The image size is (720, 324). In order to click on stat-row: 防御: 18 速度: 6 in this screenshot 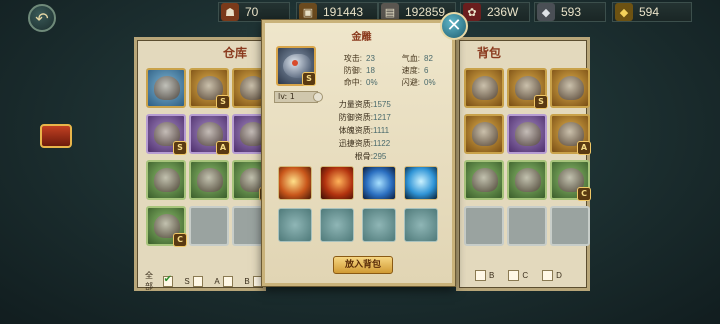, I will do `click(392, 71)`.